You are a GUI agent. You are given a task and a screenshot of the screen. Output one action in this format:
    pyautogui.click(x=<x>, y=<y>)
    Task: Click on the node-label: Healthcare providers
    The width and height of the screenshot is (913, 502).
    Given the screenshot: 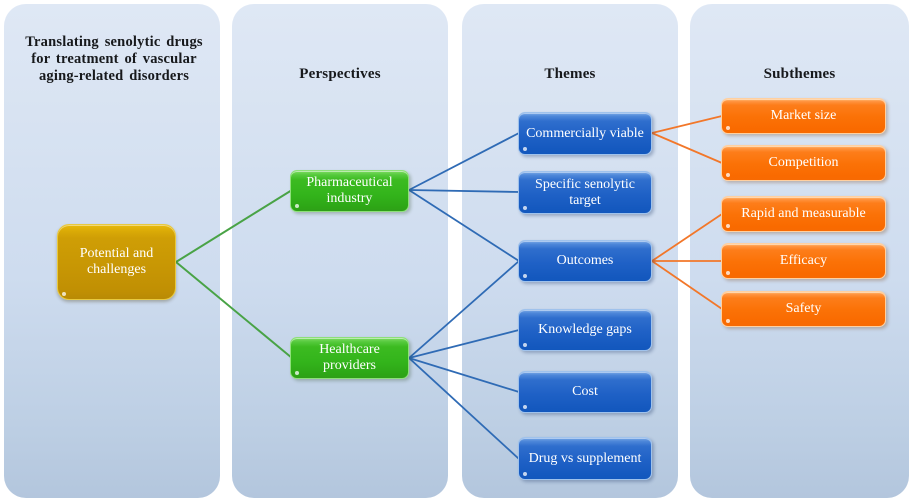 What is the action you would take?
    pyautogui.click(x=349, y=357)
    